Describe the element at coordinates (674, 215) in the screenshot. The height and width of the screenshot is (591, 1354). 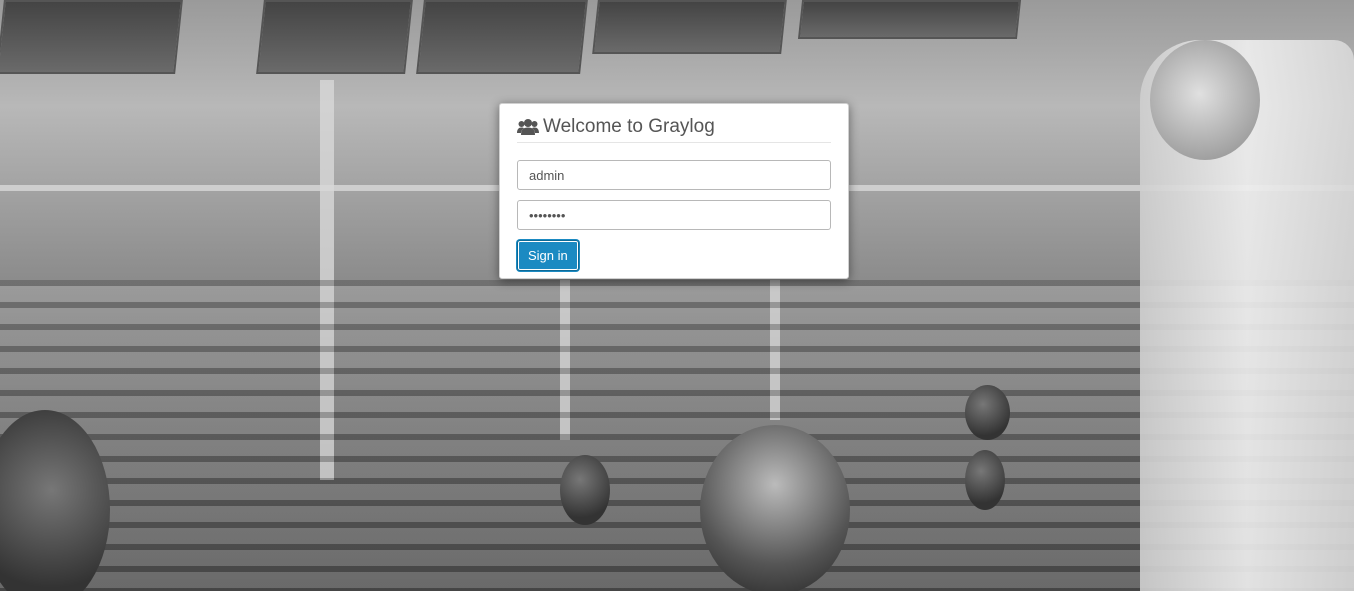
I see `password-input` at that location.